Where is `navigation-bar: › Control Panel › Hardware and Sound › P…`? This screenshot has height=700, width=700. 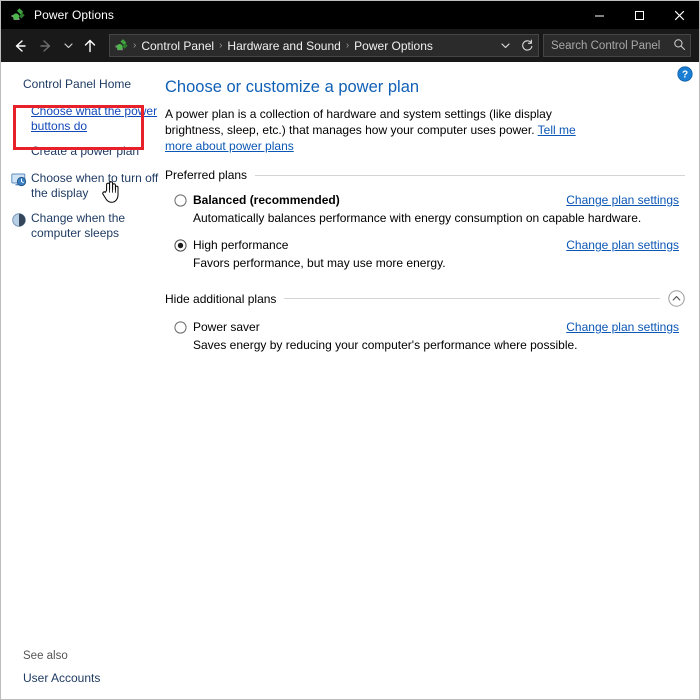 navigation-bar: › Control Panel › Hardware and Sound › P… is located at coordinates (350, 45).